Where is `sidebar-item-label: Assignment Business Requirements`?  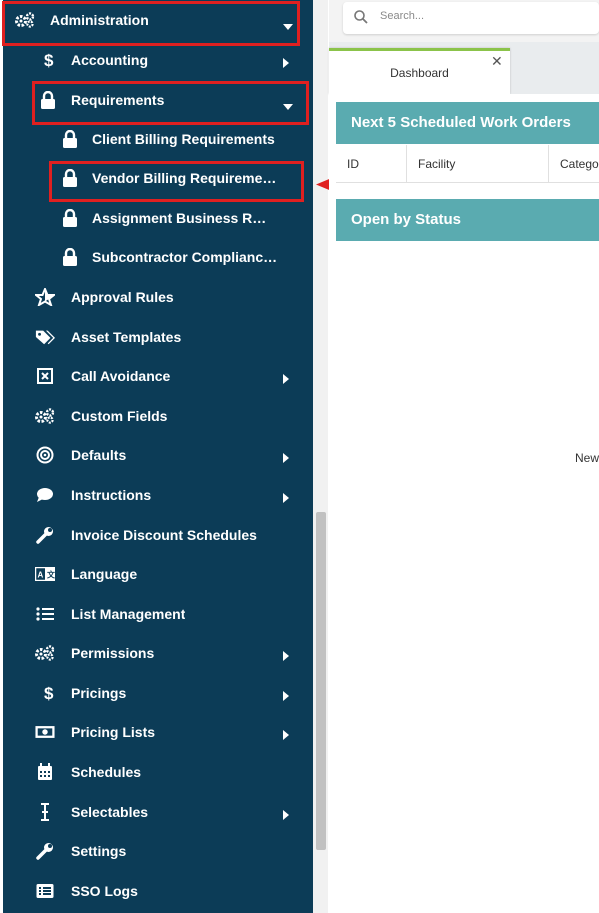
sidebar-item-label: Assignment Business Requirements is located at coordinates (182, 218).